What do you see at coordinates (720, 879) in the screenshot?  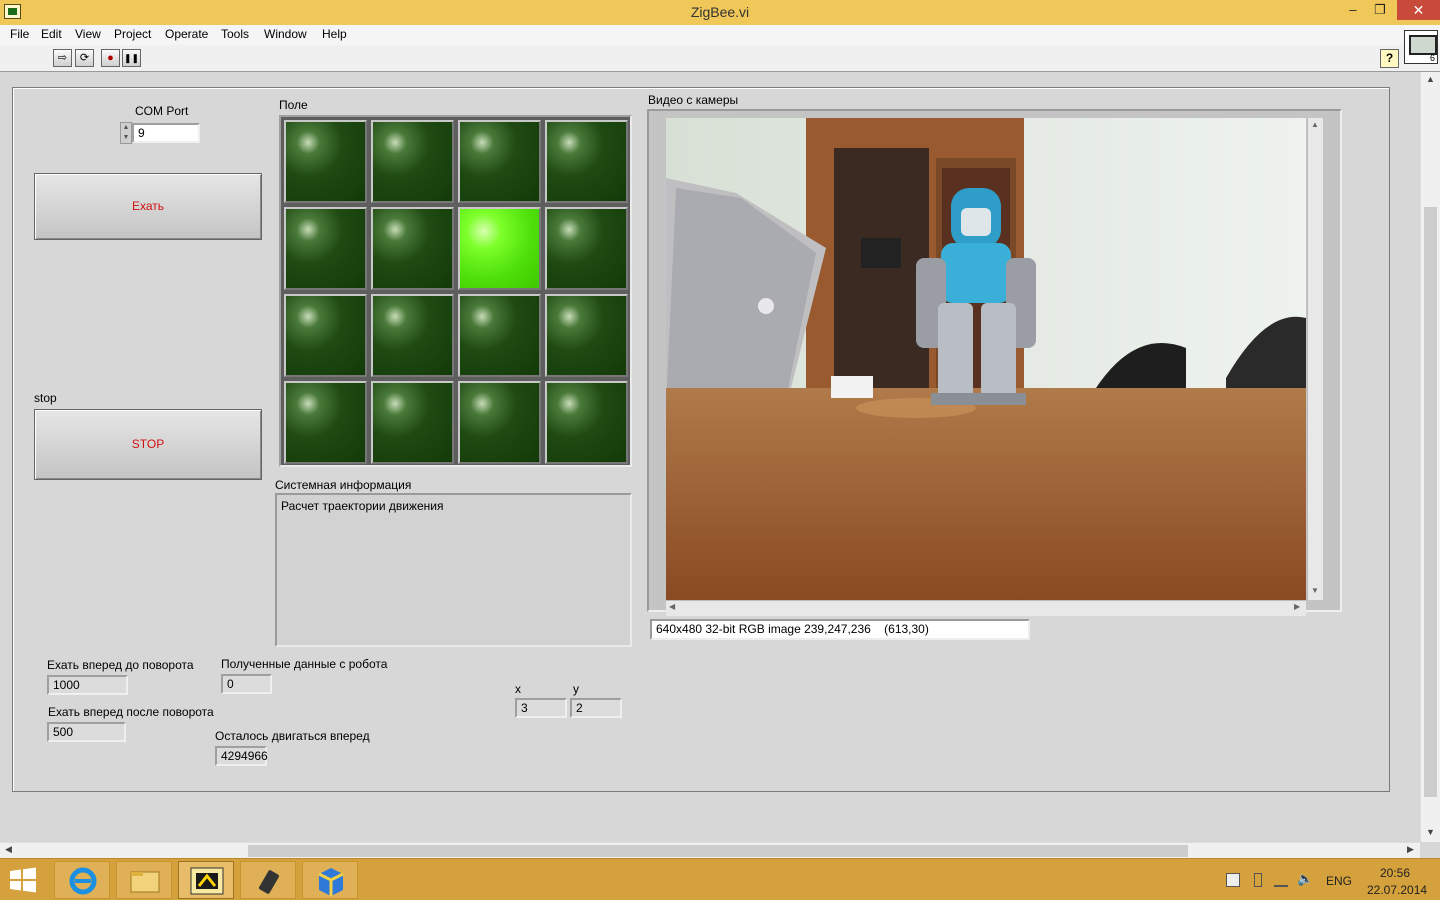 I see `taskbar: 🔈 ENG 20:56 22.07.2014` at bounding box center [720, 879].